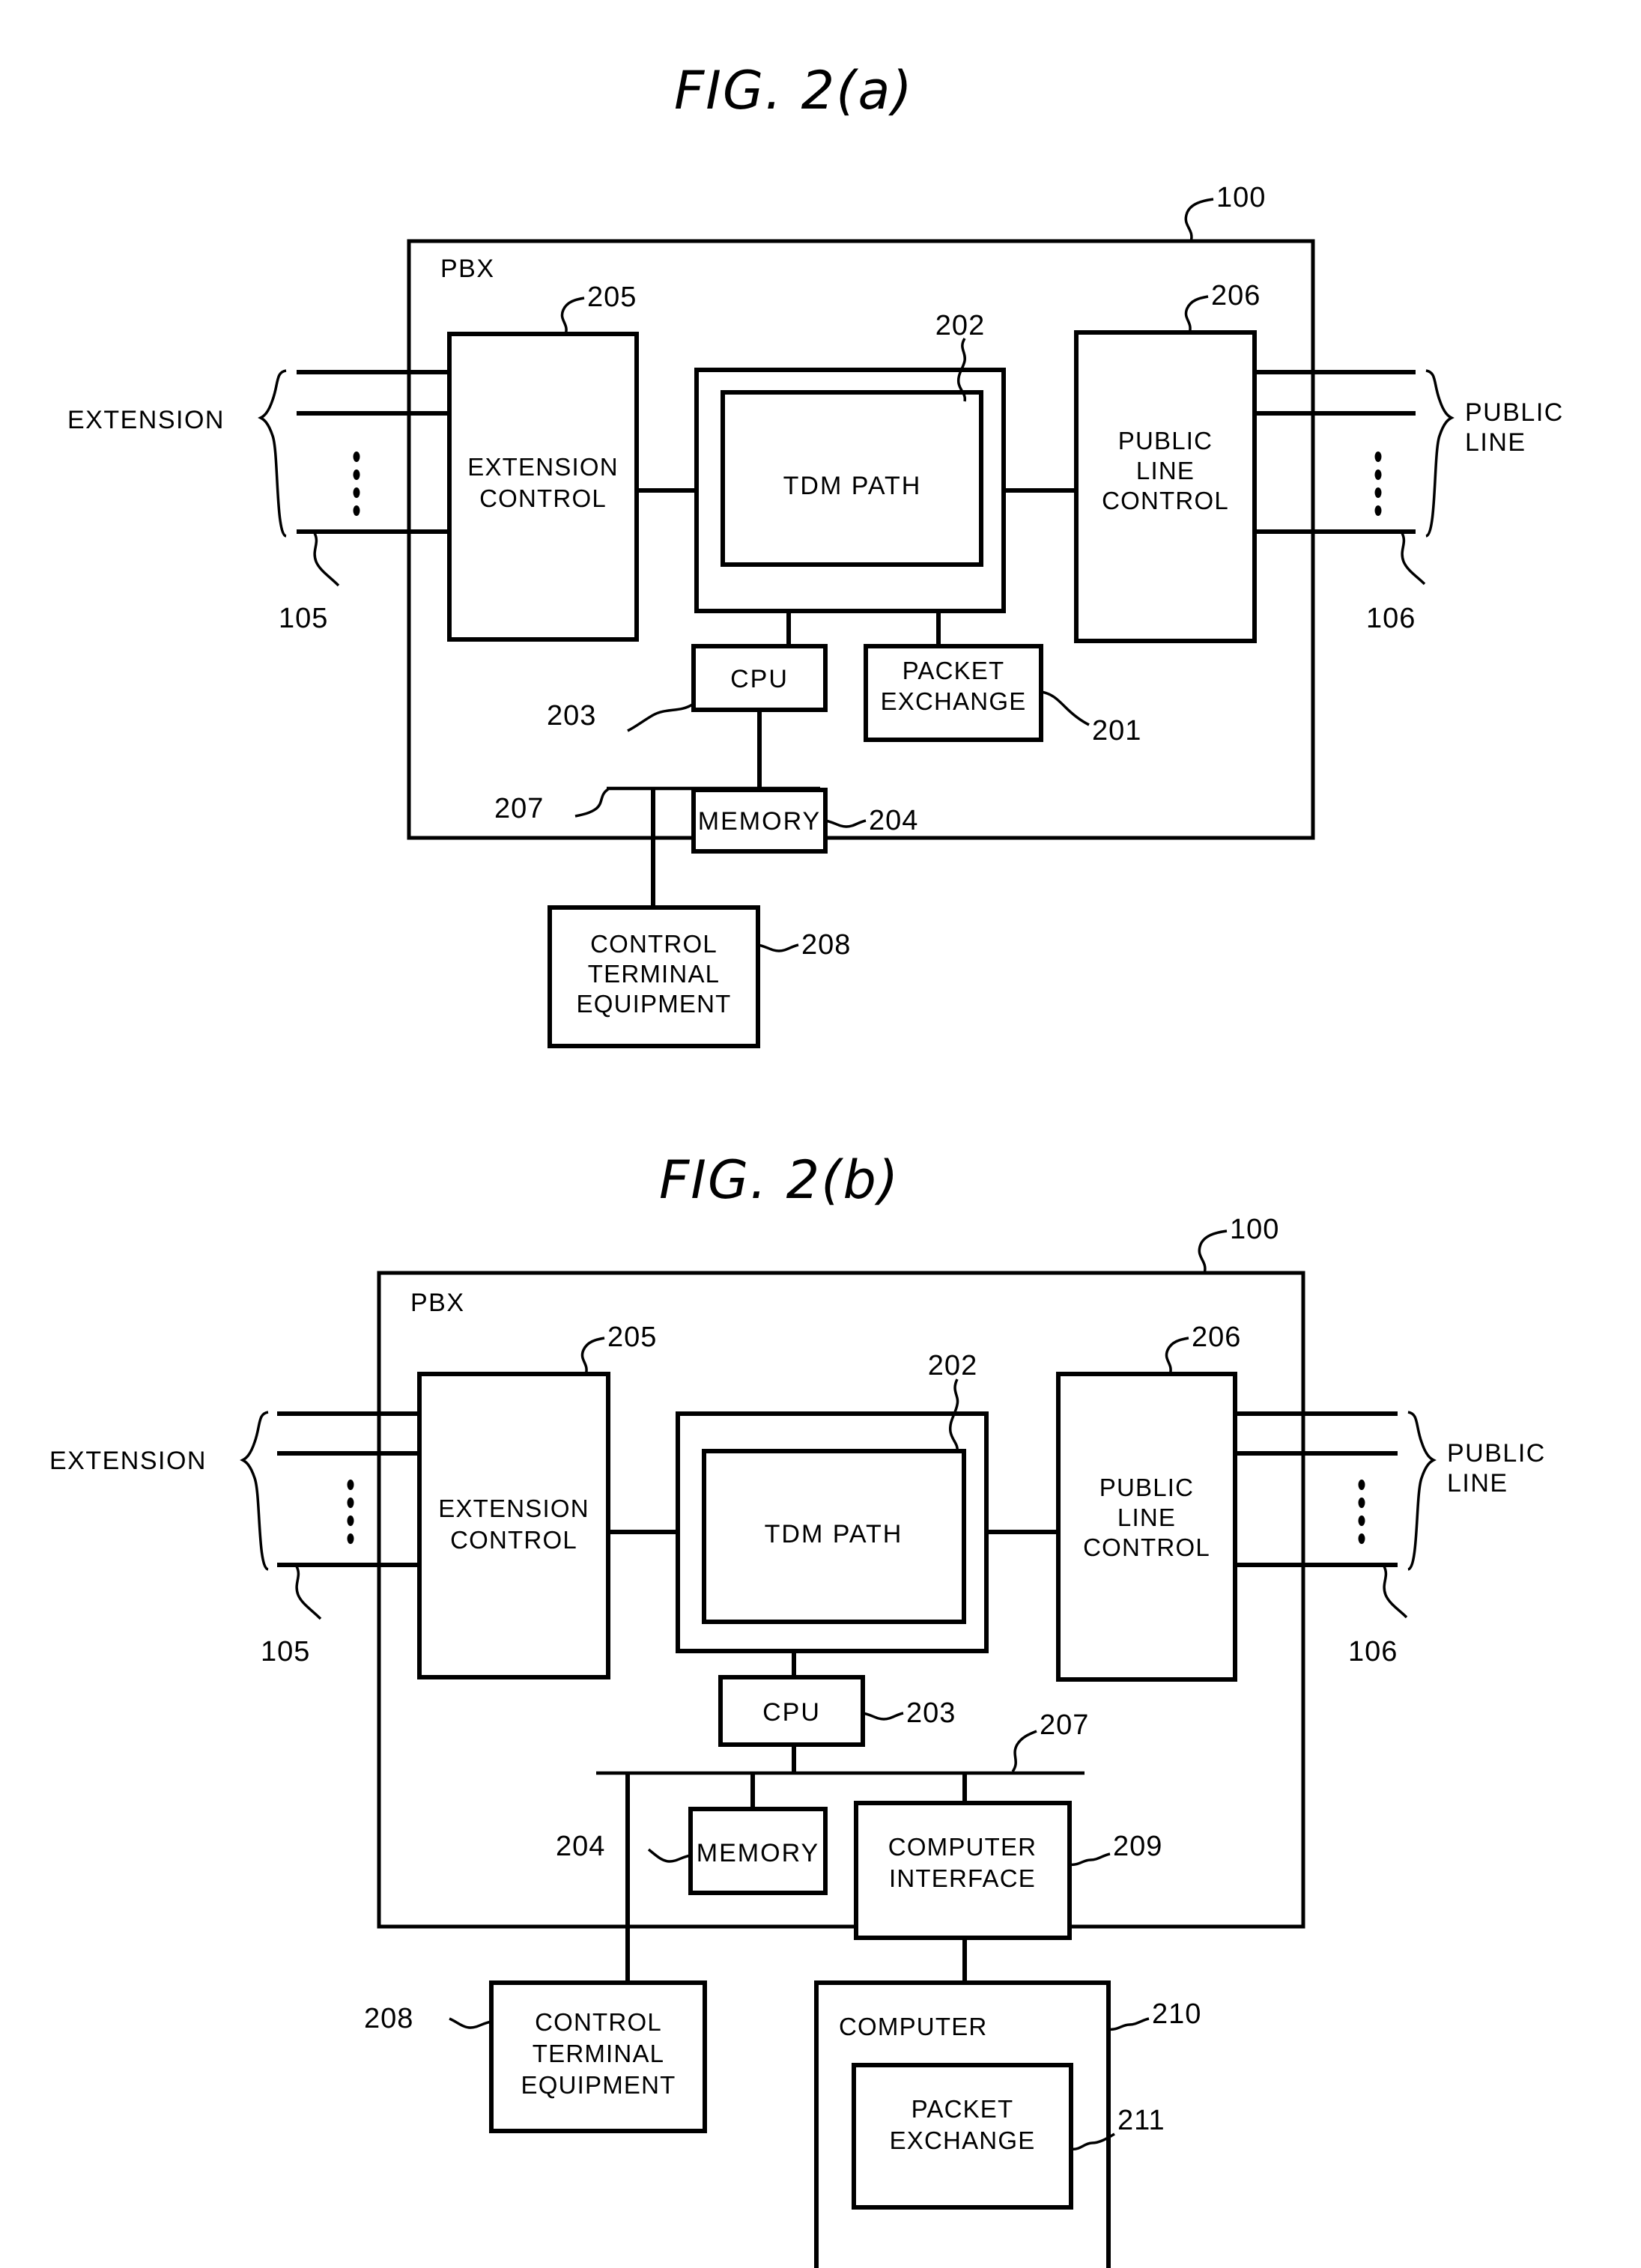  What do you see at coordinates (612, 297) in the screenshot?
I see `ref-205-2a: 205` at bounding box center [612, 297].